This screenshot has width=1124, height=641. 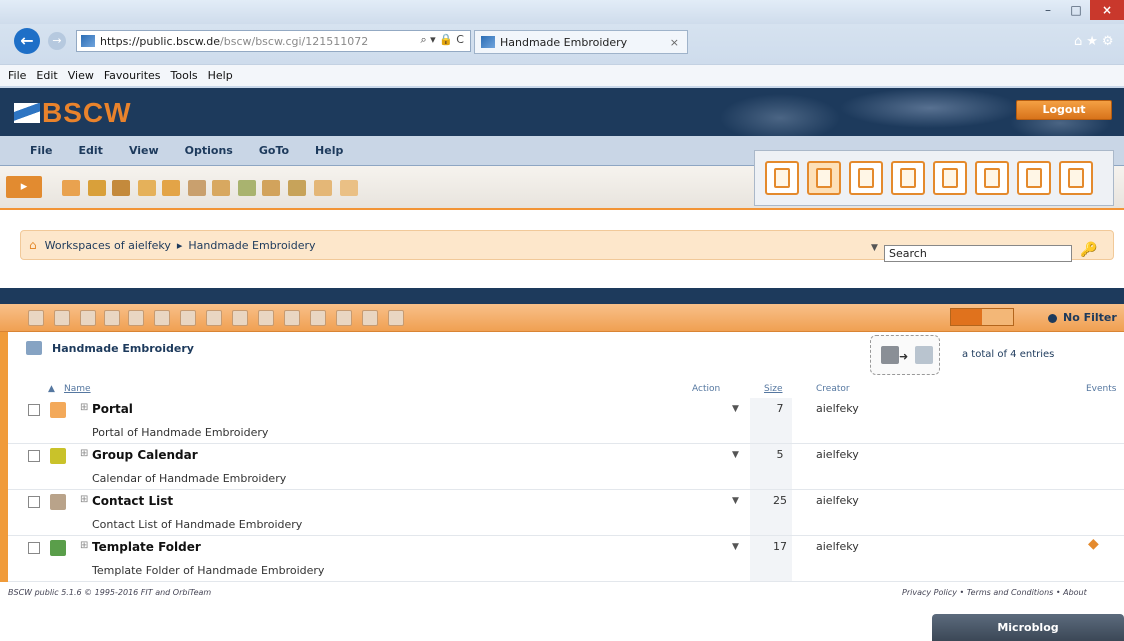 What do you see at coordinates (62, 318) in the screenshot?
I see `invert-selection-icon` at bounding box center [62, 318].